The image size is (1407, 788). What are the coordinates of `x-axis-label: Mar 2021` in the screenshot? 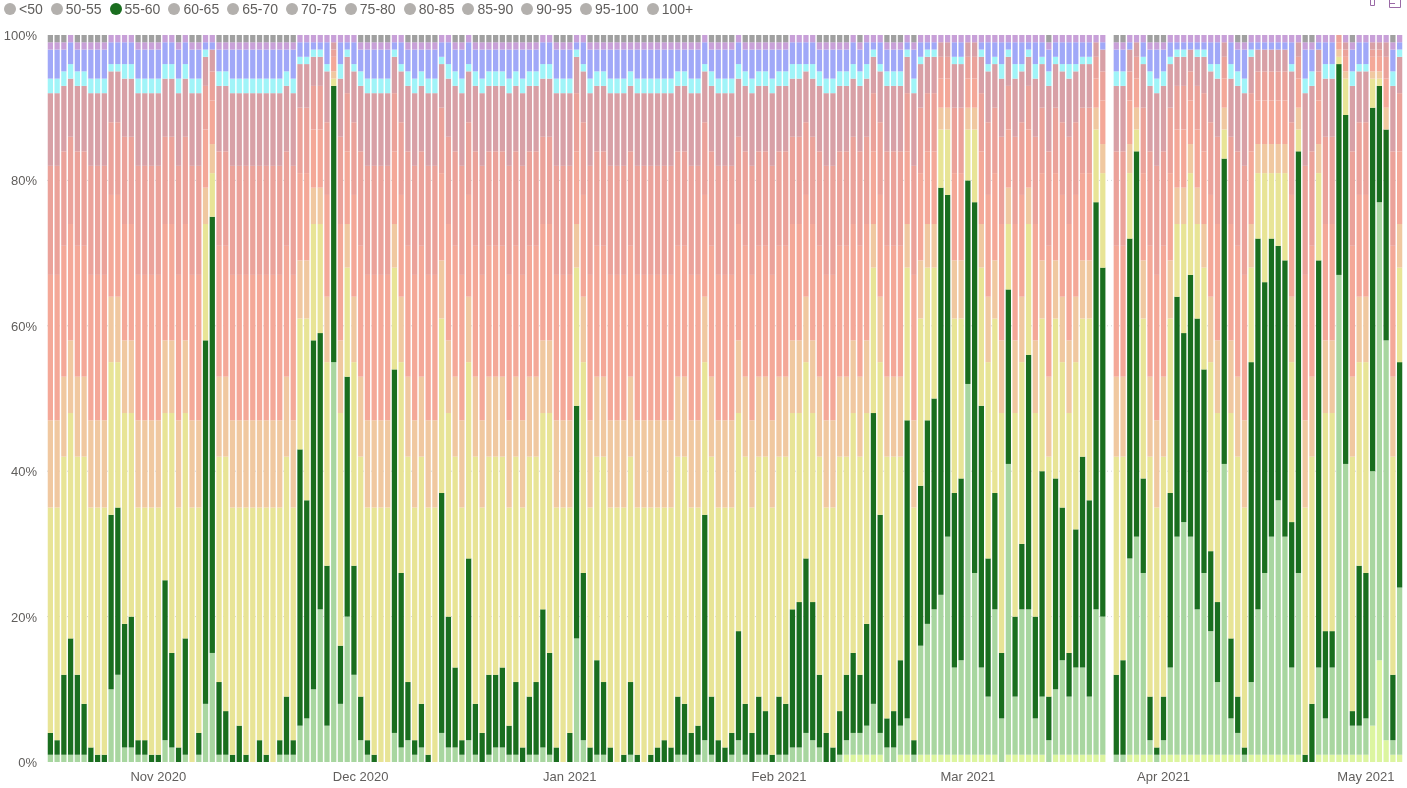 It's located at (968, 776).